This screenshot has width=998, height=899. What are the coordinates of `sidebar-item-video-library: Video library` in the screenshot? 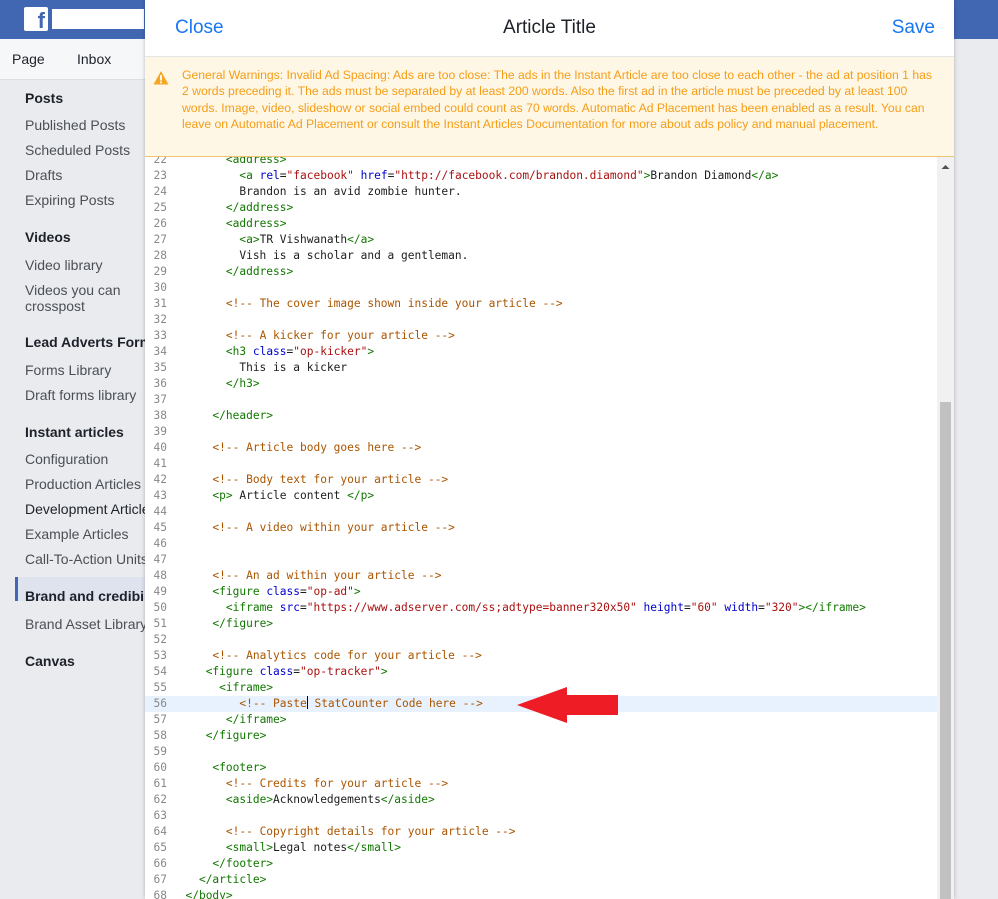 It's located at (64, 265).